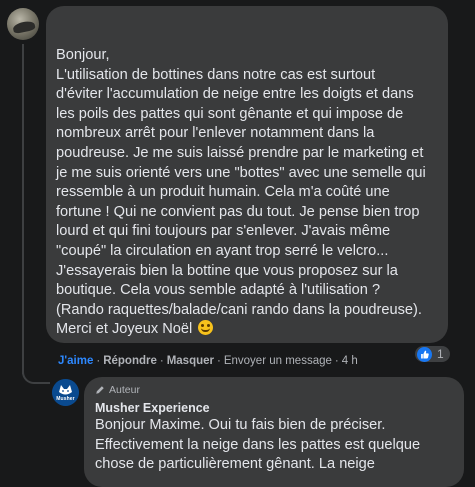  Describe the element at coordinates (206, 328) in the screenshot. I see `smiley-emoji-icon` at that location.